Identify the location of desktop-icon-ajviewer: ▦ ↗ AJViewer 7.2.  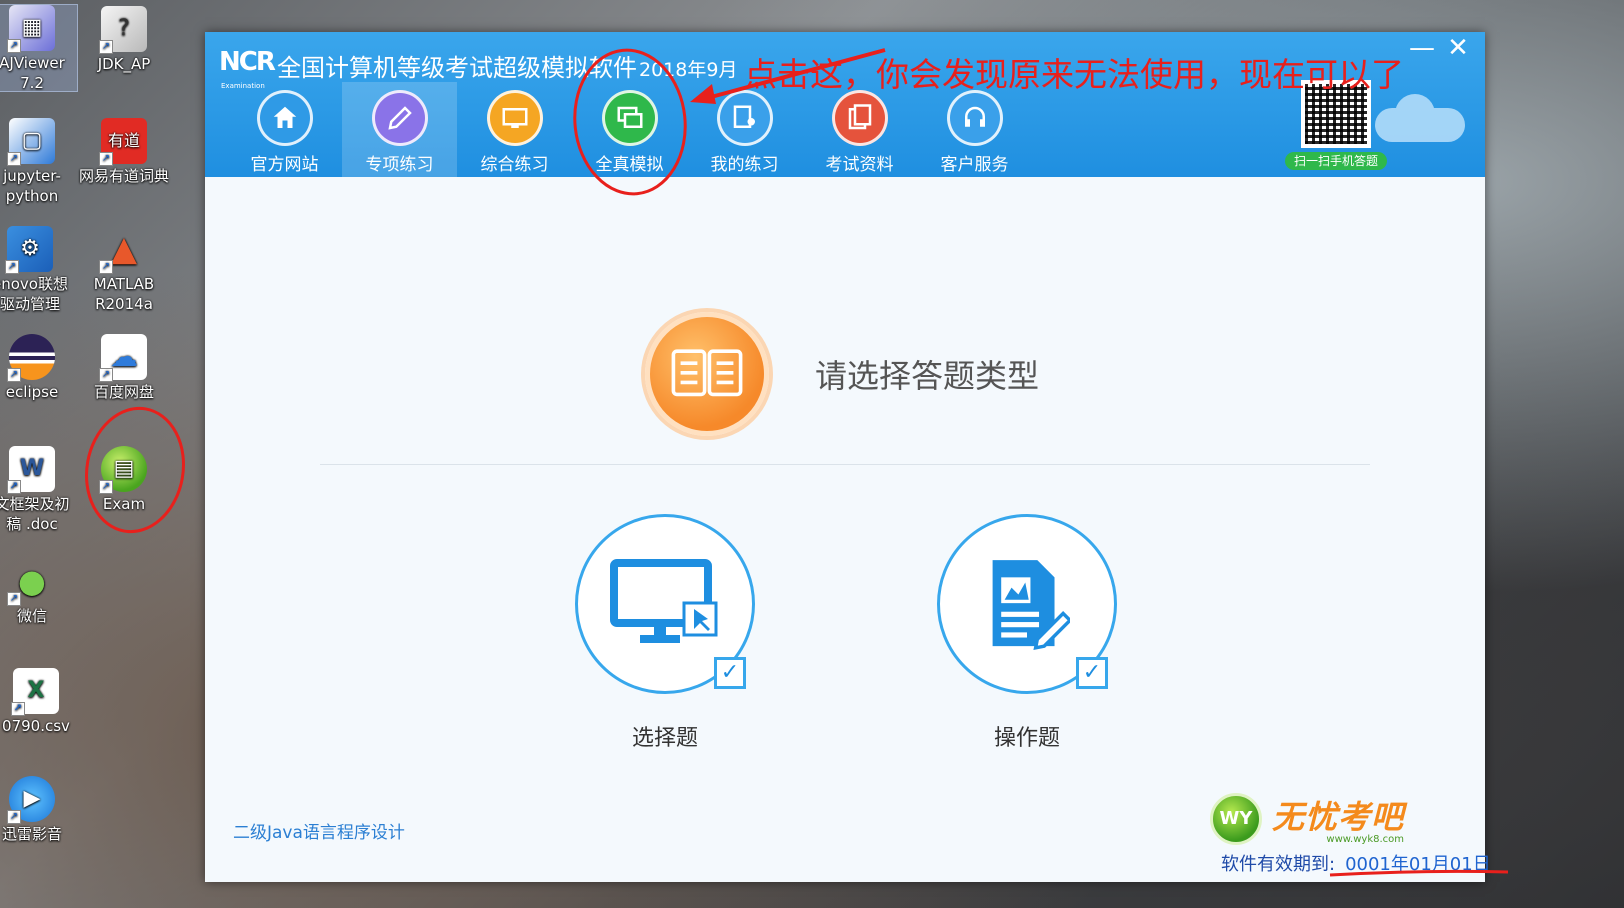
(39, 48).